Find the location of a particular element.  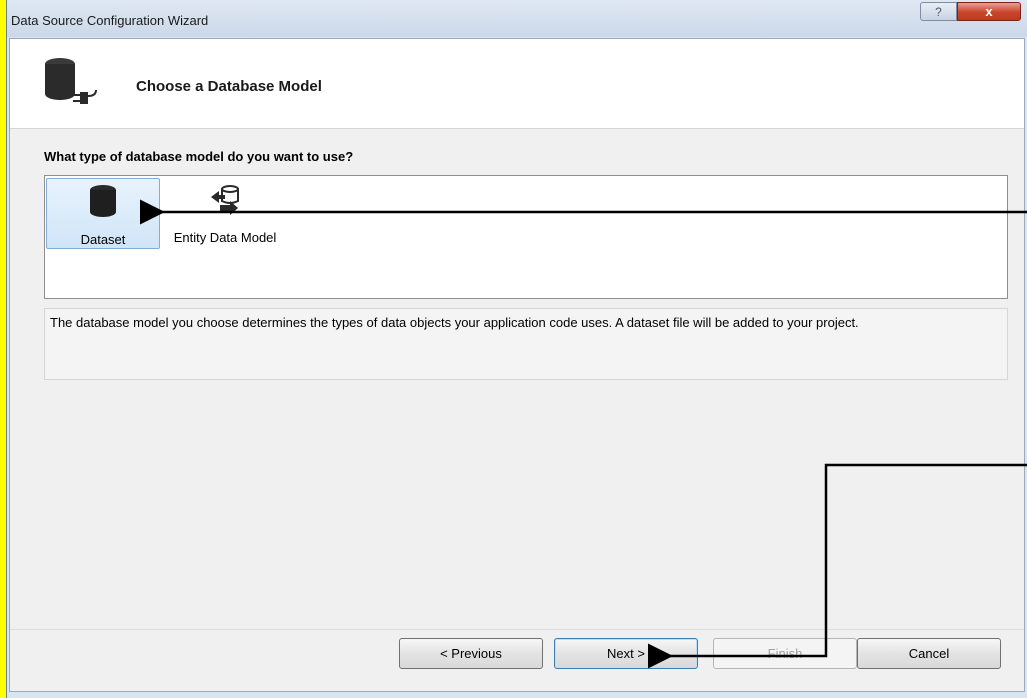

entity-data-model-icon is located at coordinates (225, 200).